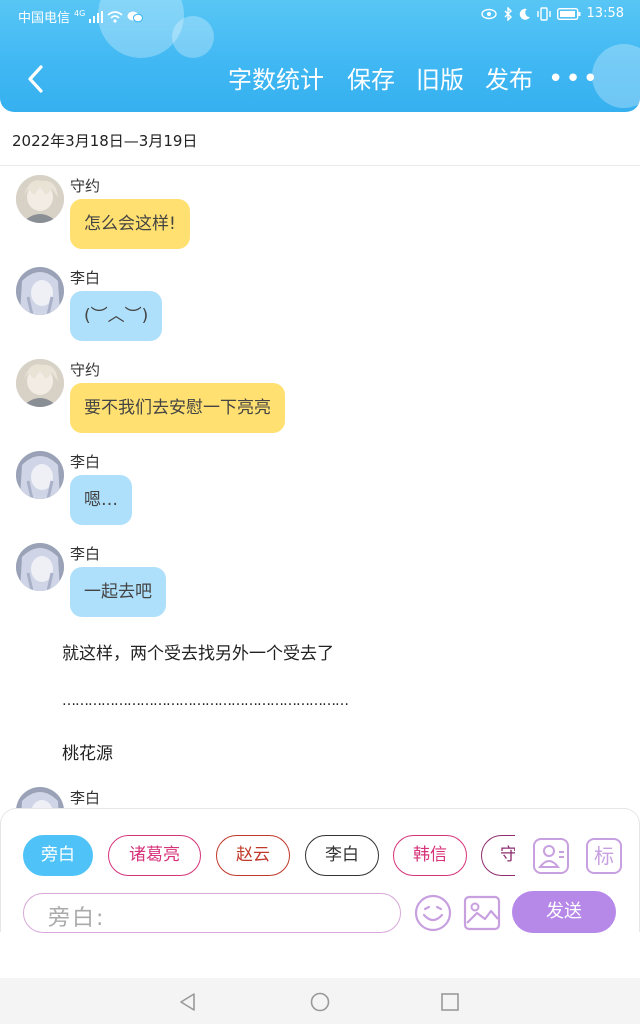 This screenshot has width=640, height=1024. Describe the element at coordinates (80, 13) in the screenshot. I see `network-type: 4G` at that location.